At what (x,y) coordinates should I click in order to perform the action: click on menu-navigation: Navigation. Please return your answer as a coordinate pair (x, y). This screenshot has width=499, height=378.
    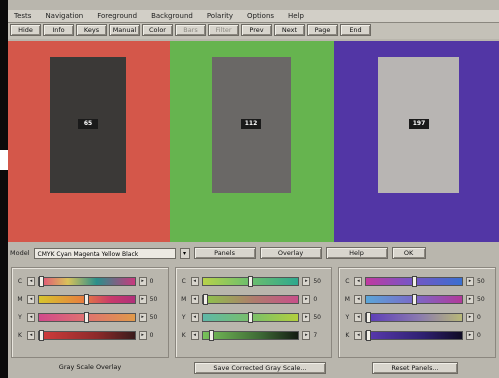
    Looking at the image, I should click on (65, 16).